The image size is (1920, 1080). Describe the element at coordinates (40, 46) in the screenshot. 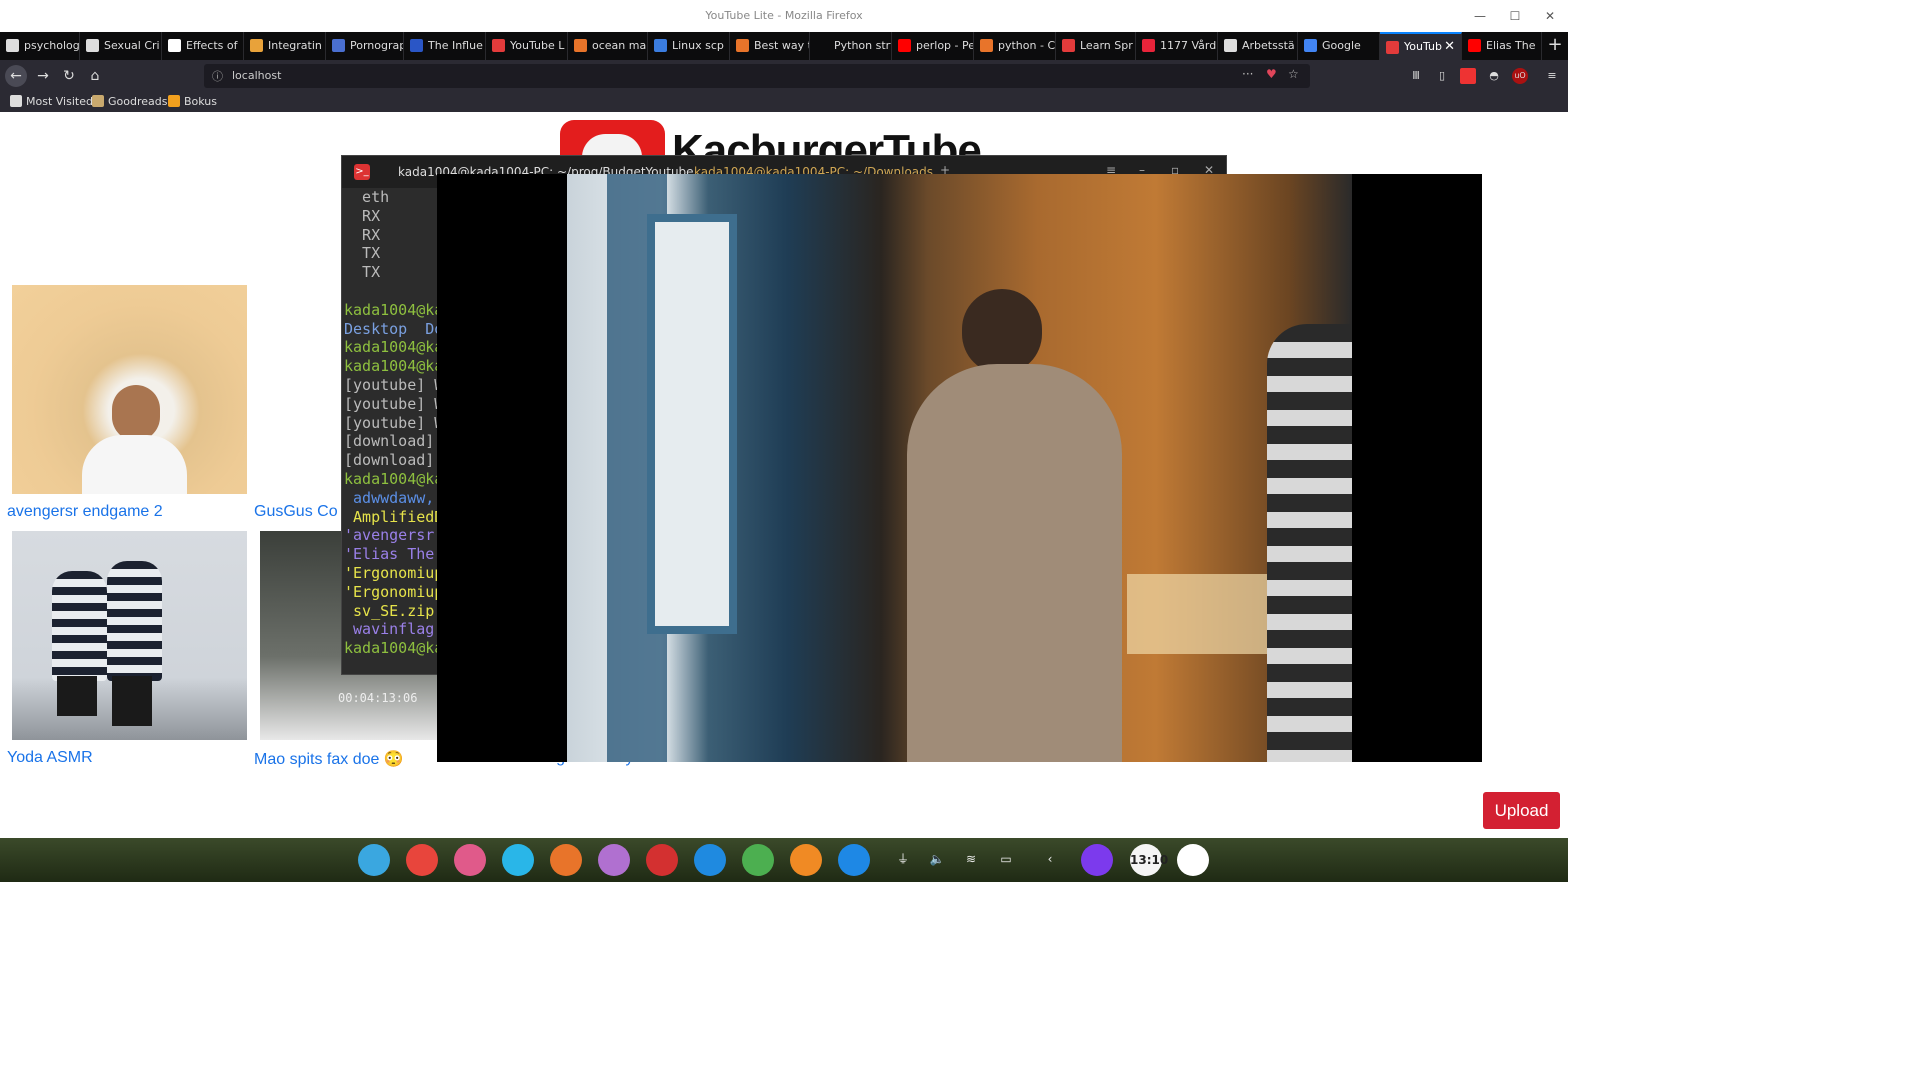

I see `browser-tab: psycholog` at that location.